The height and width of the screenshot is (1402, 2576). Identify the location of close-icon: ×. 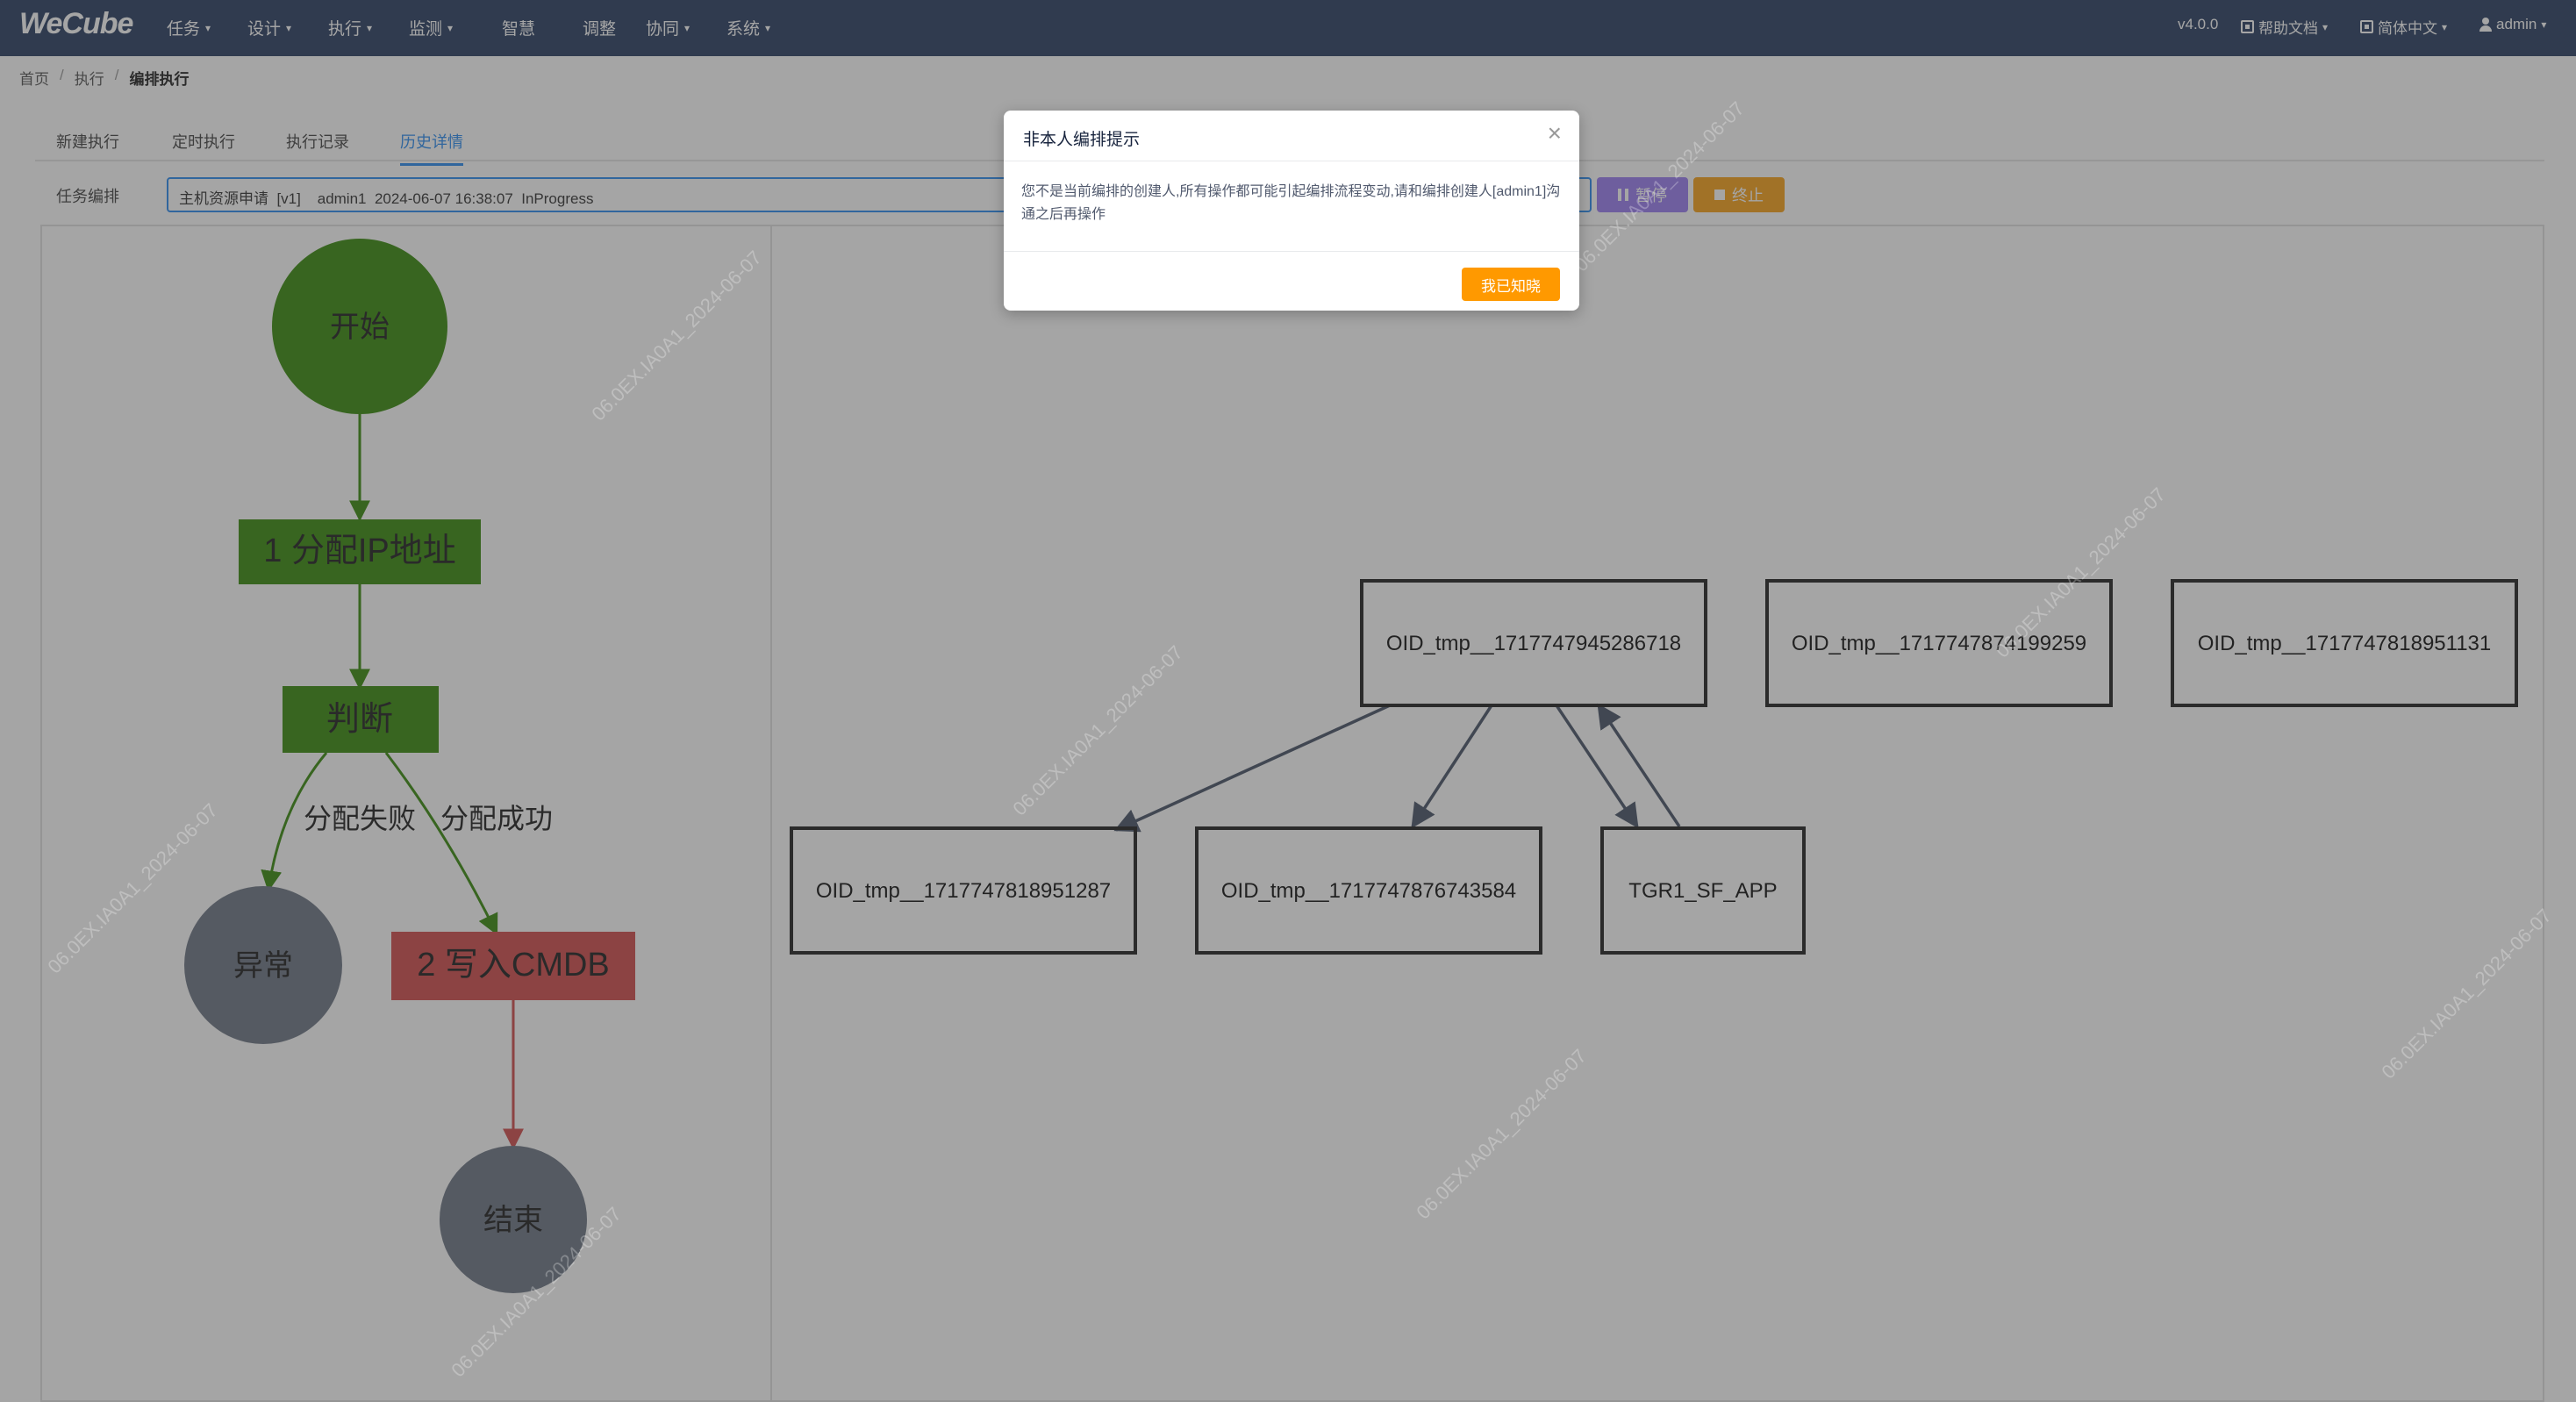
(1555, 133).